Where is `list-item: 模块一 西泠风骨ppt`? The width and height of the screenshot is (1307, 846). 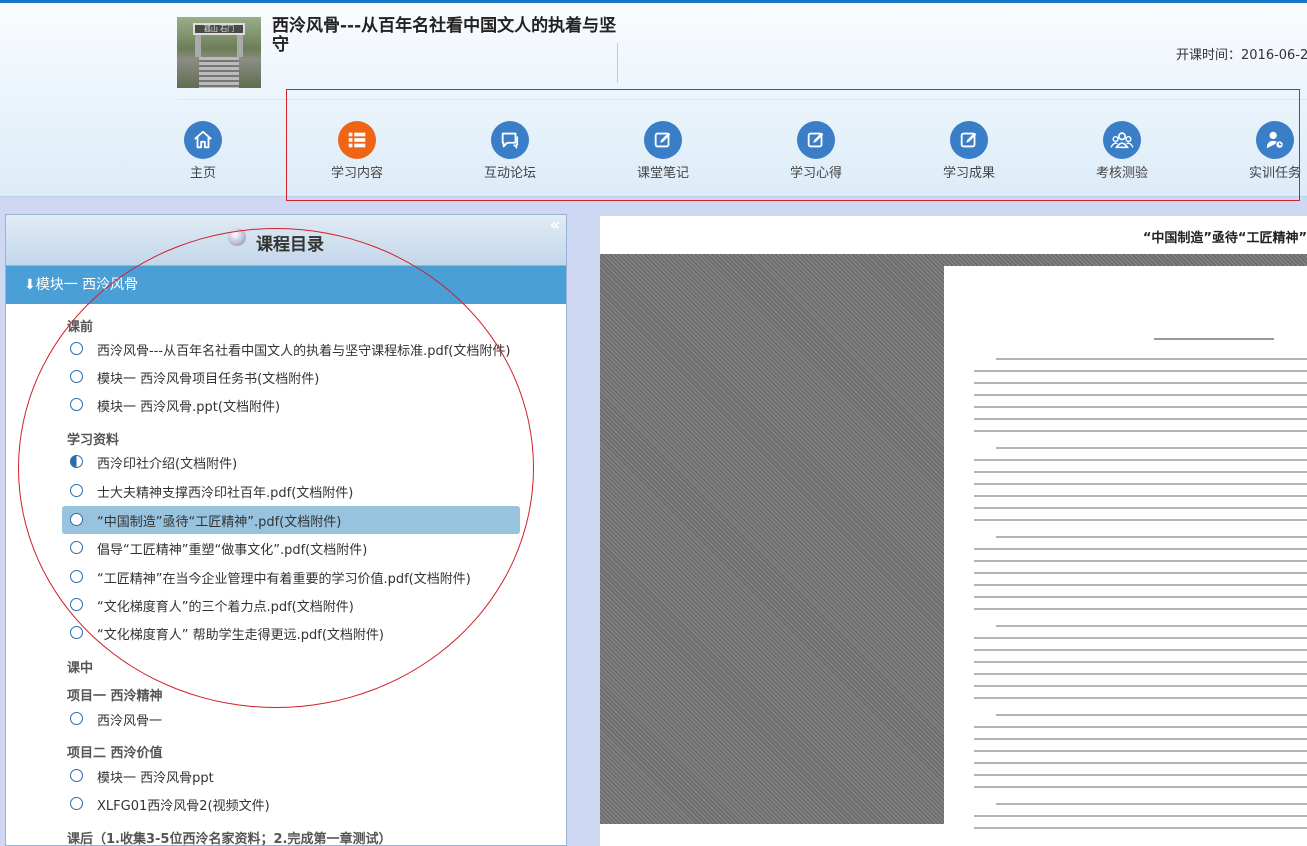
list-item: 模块一 西泠风骨ppt is located at coordinates (291, 776).